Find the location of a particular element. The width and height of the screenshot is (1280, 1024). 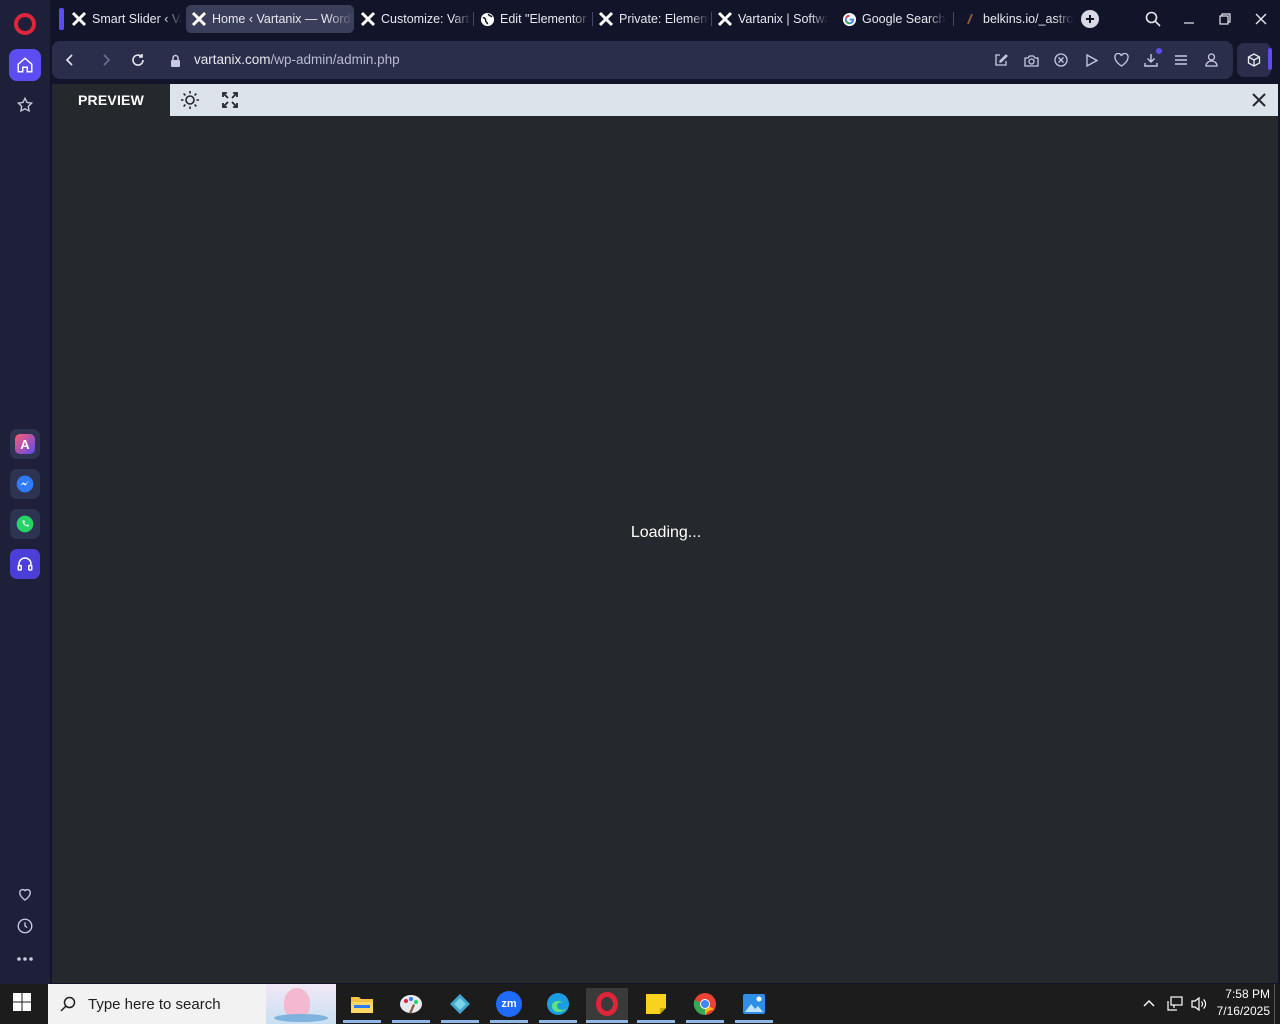

fullscreen-button is located at coordinates (230, 100).